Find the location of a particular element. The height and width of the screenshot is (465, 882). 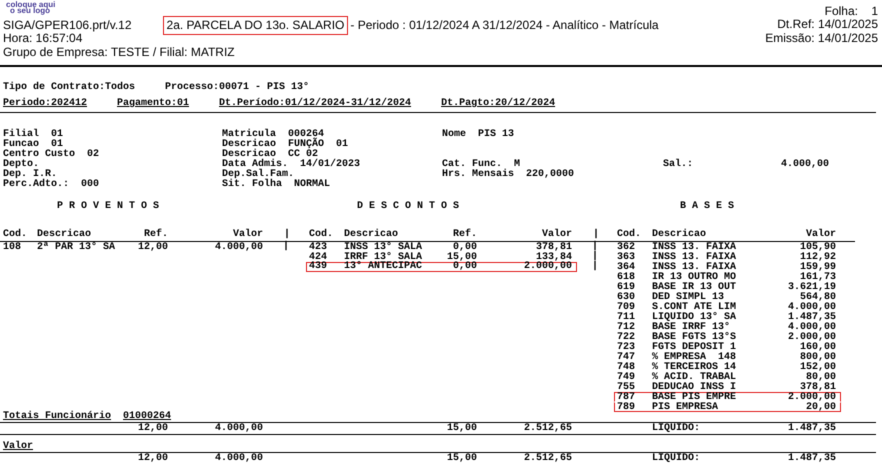

table-cell-text: BASE FGTS 13°S is located at coordinates (695, 338).